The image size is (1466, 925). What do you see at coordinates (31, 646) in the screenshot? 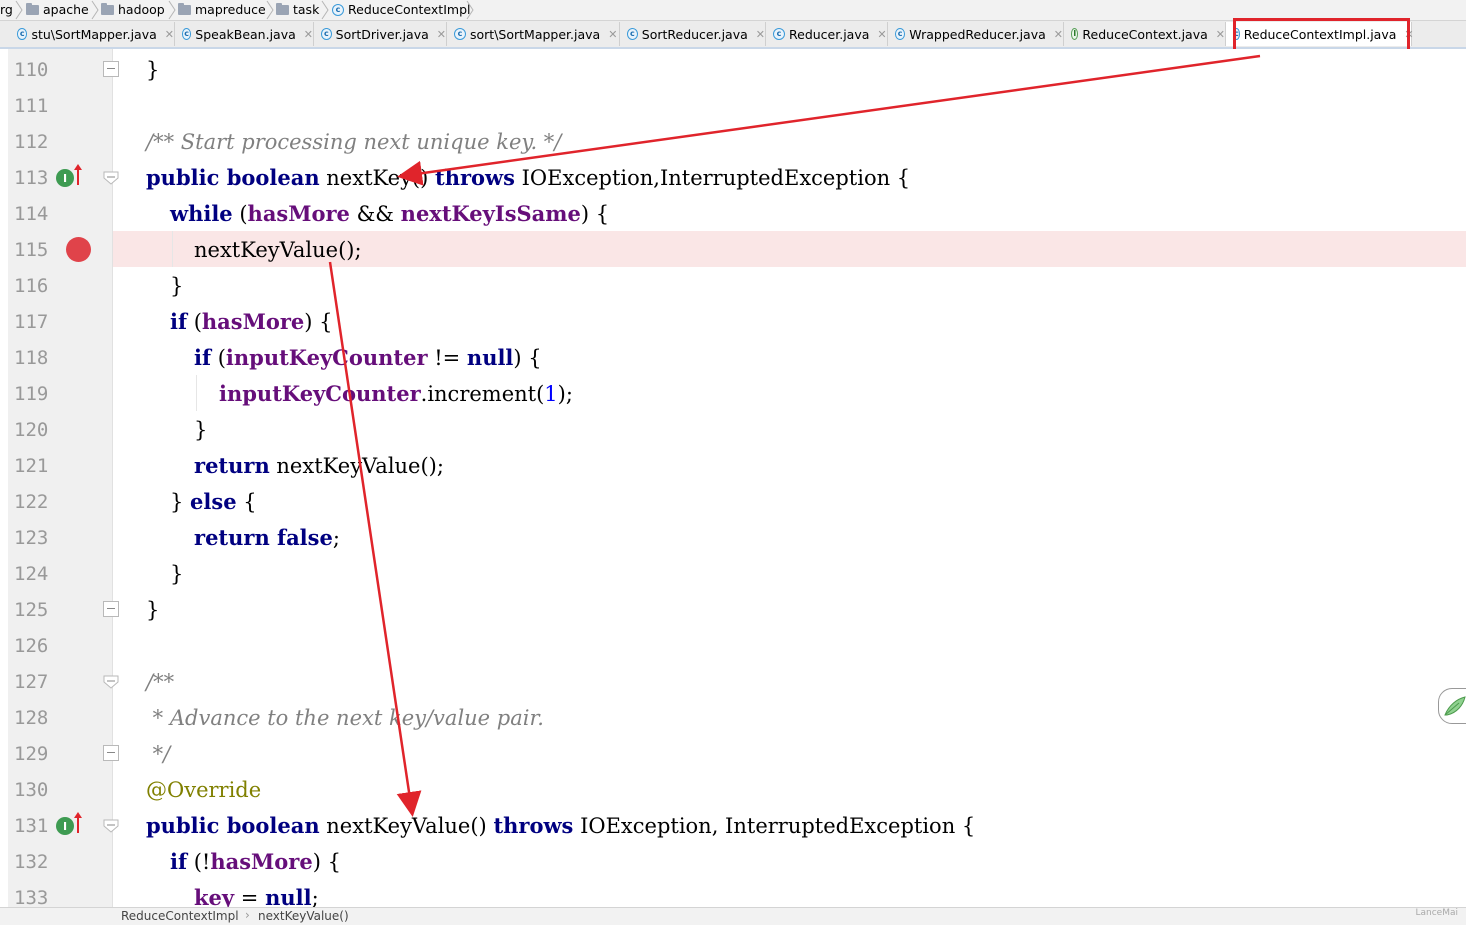
I see `line-number: 126` at bounding box center [31, 646].